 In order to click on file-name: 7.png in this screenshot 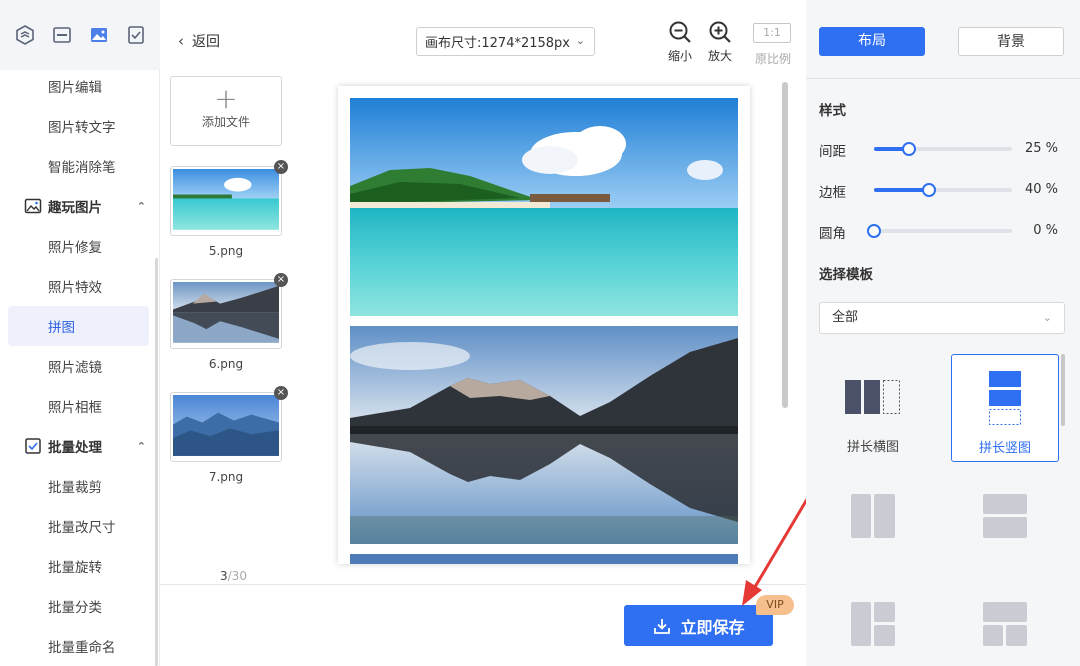, I will do `click(226, 477)`.